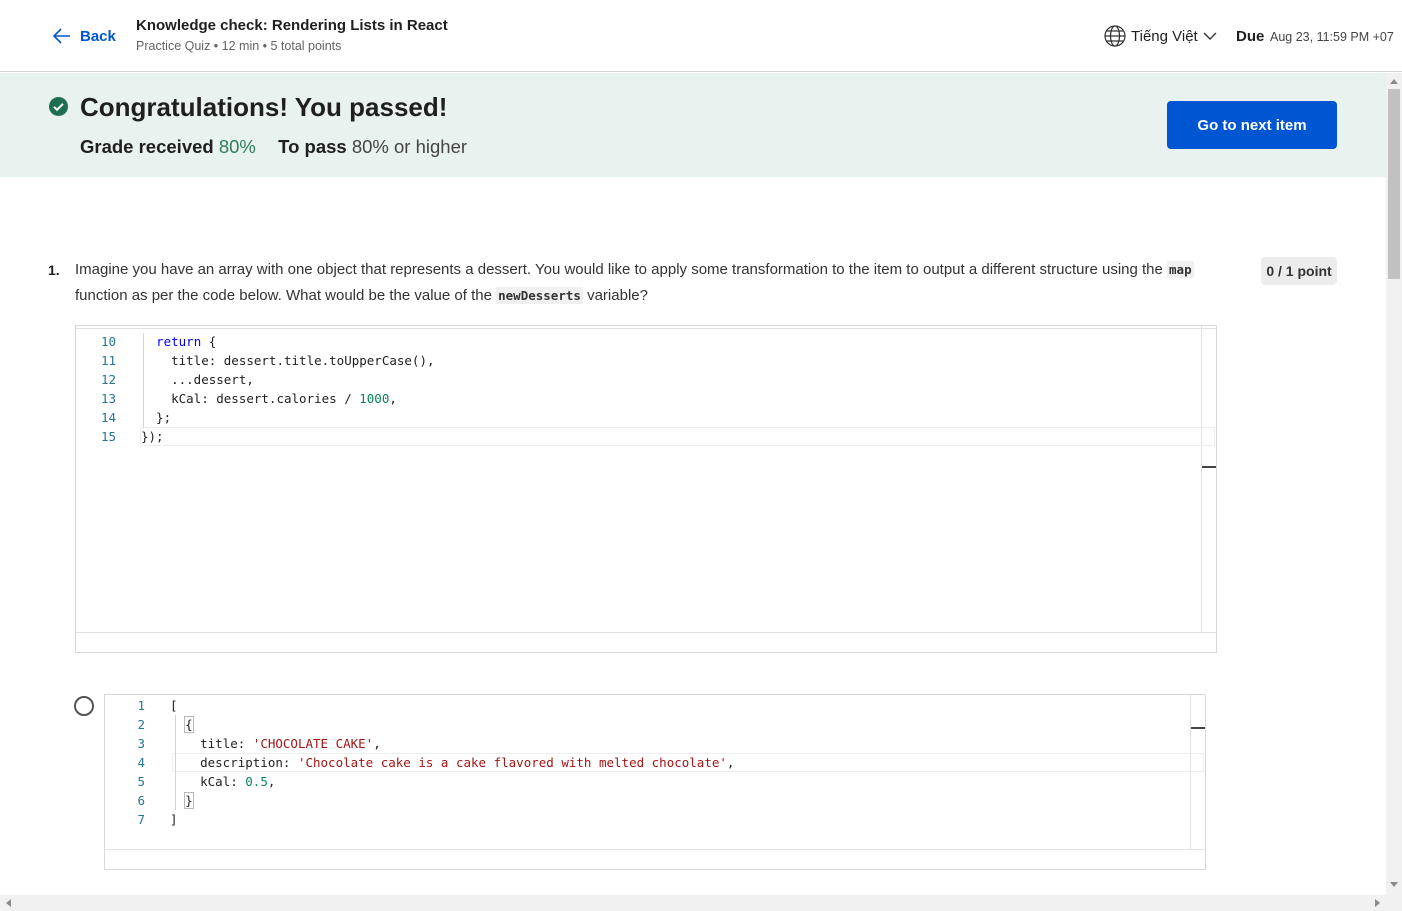 The image size is (1402, 911). What do you see at coordinates (312, 146) in the screenshot?
I see `pass-label: To pass` at bounding box center [312, 146].